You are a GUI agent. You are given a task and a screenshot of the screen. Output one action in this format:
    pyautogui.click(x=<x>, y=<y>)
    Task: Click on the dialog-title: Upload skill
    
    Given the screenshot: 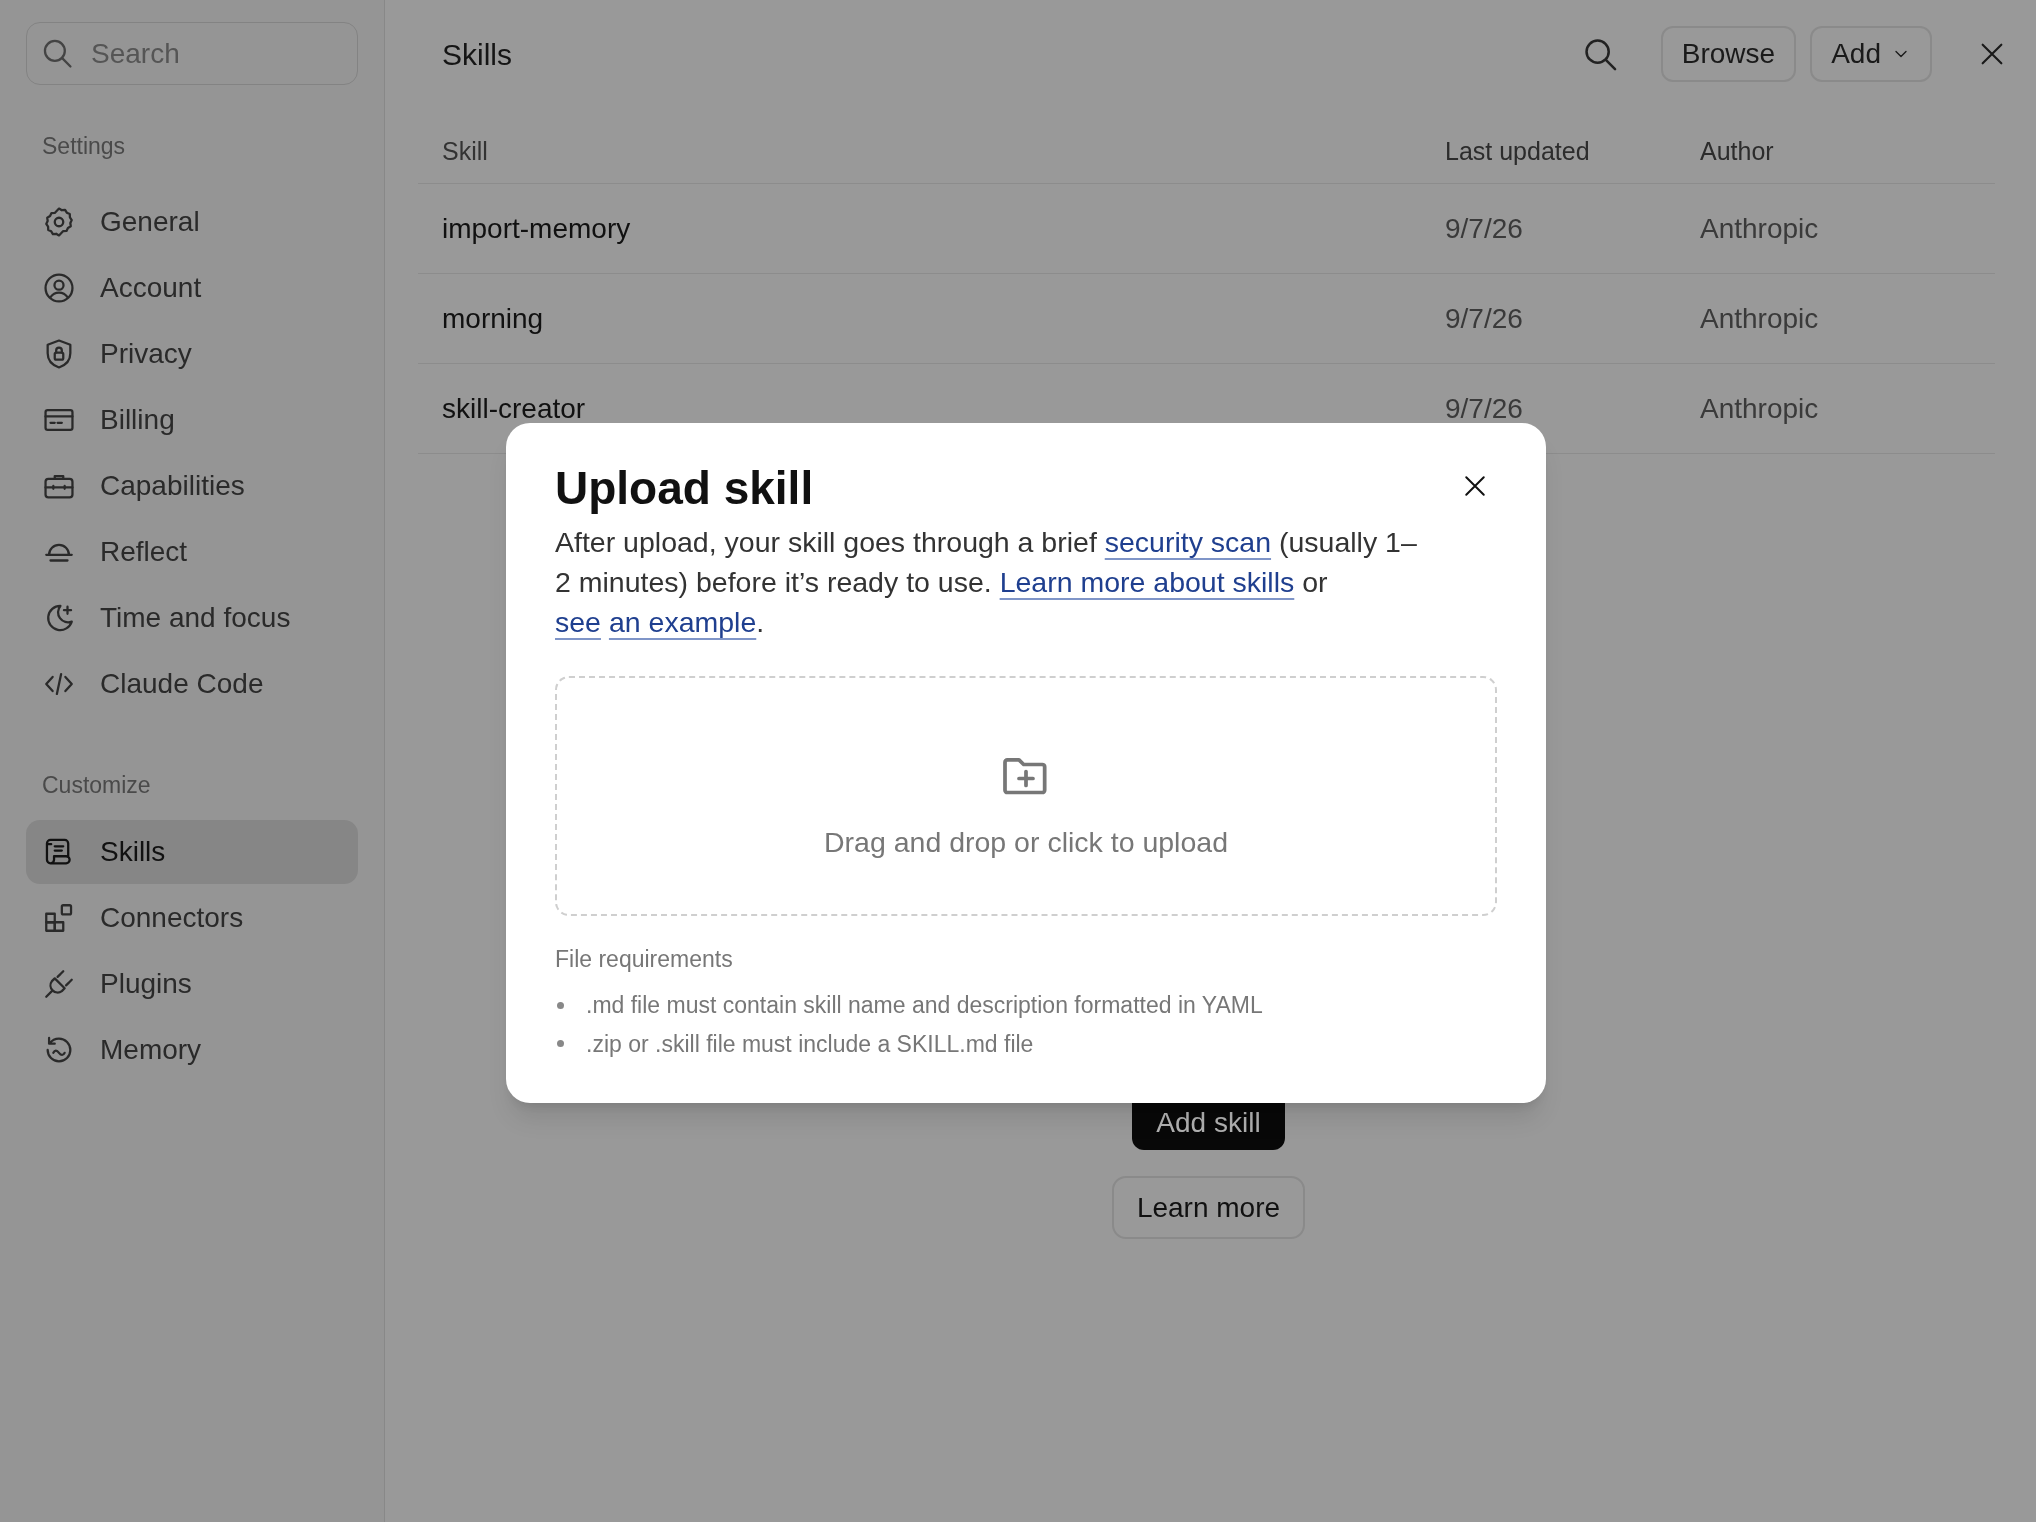 What is the action you would take?
    pyautogui.click(x=684, y=488)
    